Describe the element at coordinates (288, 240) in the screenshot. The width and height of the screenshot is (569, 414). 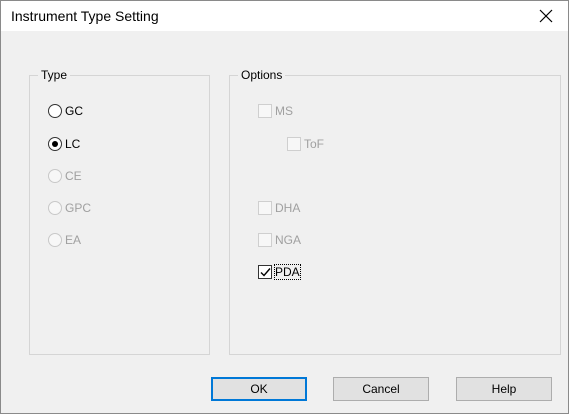
I see `checkbox-nga-label: NGA` at that location.